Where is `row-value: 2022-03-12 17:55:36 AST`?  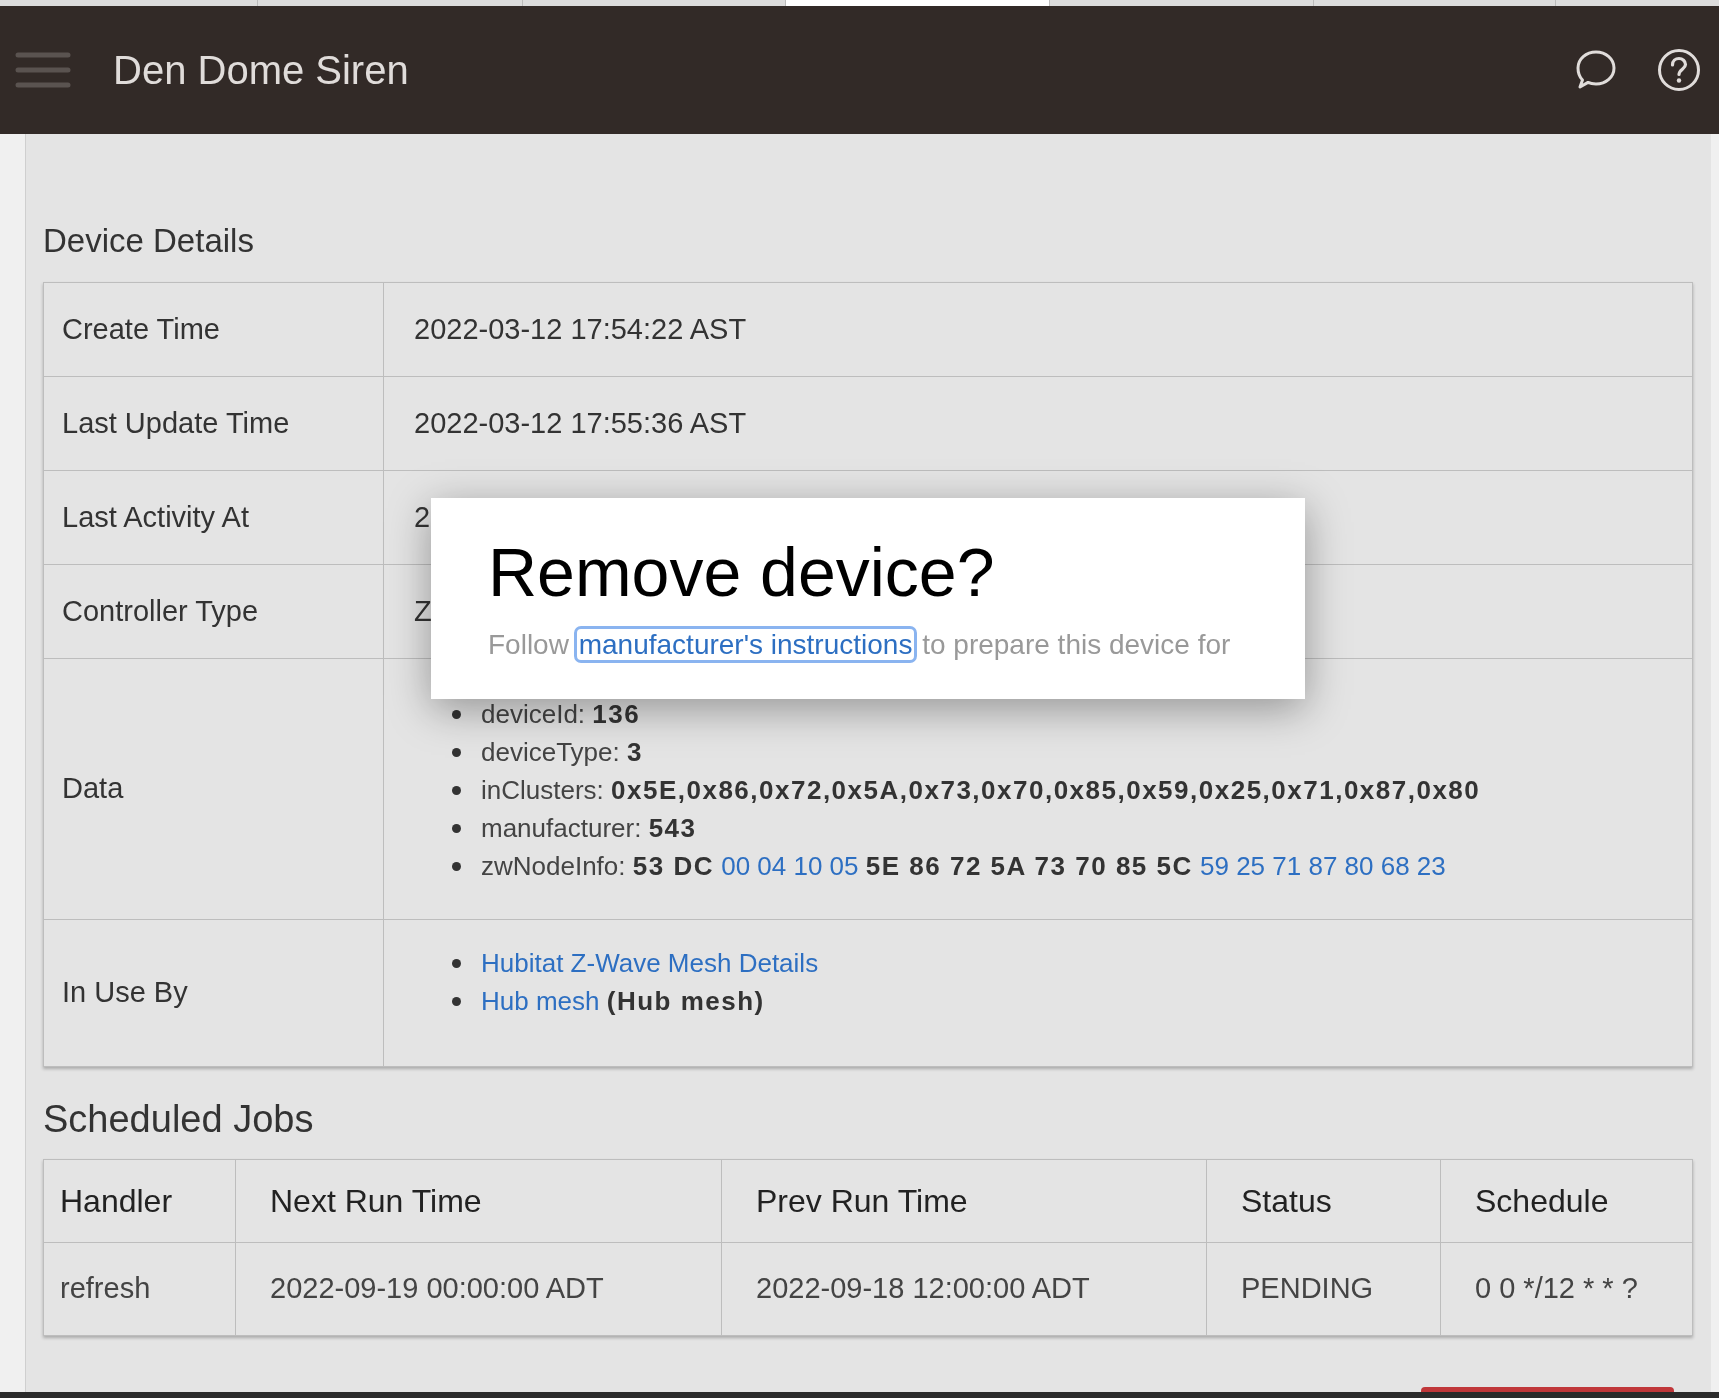 row-value: 2022-03-12 17:55:36 AST is located at coordinates (580, 423).